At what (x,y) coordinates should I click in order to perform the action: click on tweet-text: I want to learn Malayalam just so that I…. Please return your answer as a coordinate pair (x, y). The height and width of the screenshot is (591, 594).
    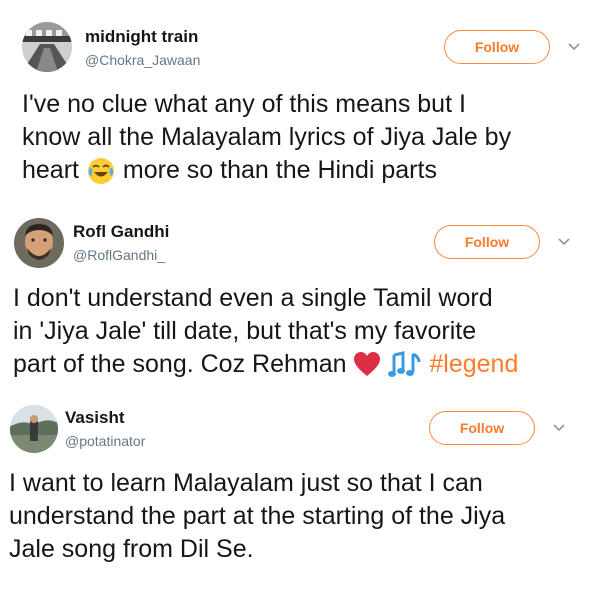
    Looking at the image, I should click on (257, 516).